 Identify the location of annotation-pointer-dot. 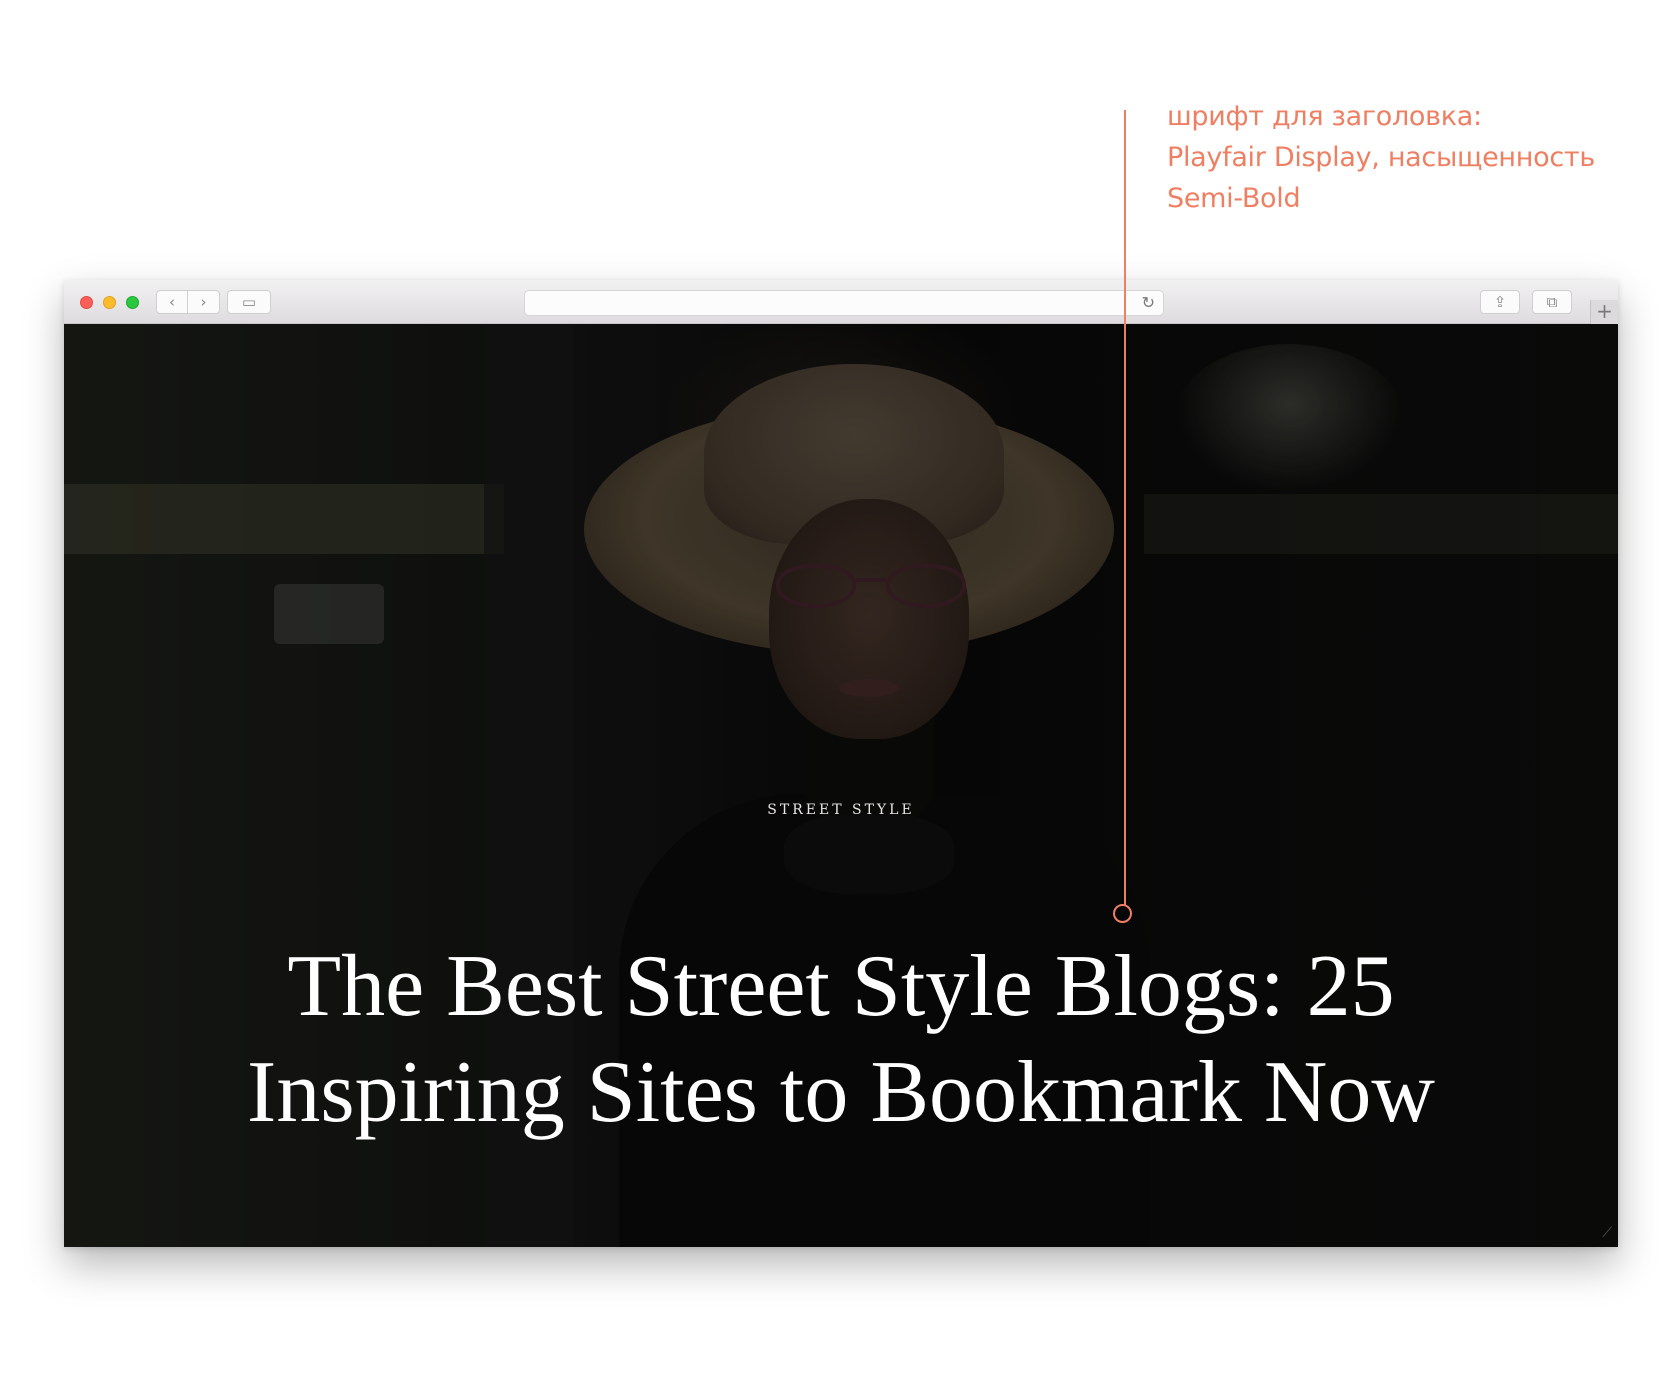
(1122, 913).